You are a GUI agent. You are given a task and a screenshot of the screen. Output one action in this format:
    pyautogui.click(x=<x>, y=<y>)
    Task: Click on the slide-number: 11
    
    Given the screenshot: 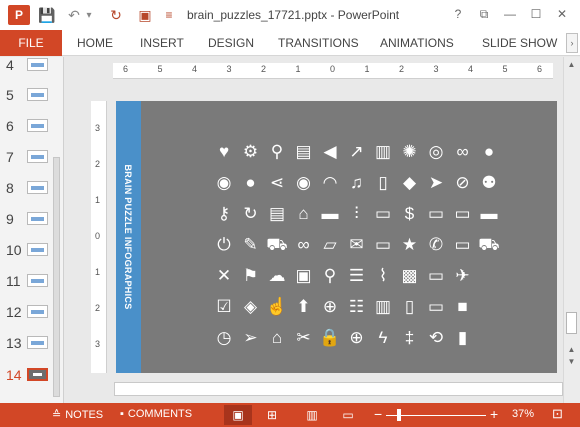 What is the action you would take?
    pyautogui.click(x=13, y=281)
    